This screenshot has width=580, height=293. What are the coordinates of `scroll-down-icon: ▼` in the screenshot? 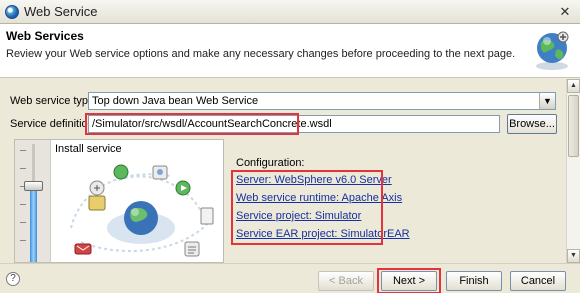 It's located at (573, 256).